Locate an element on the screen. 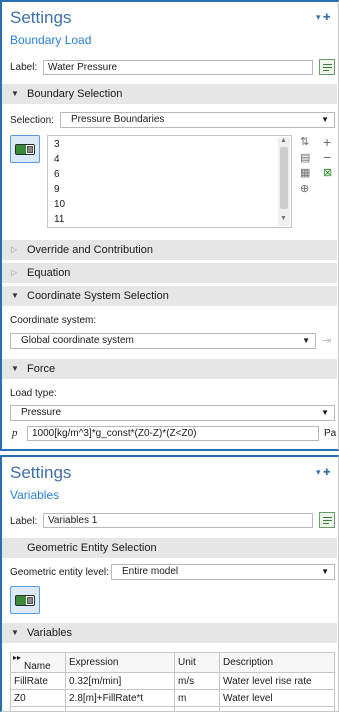 Image resolution: width=339 pixels, height=712 pixels. geometric-entity-level-combobox: Entire model ▼ is located at coordinates (223, 572).